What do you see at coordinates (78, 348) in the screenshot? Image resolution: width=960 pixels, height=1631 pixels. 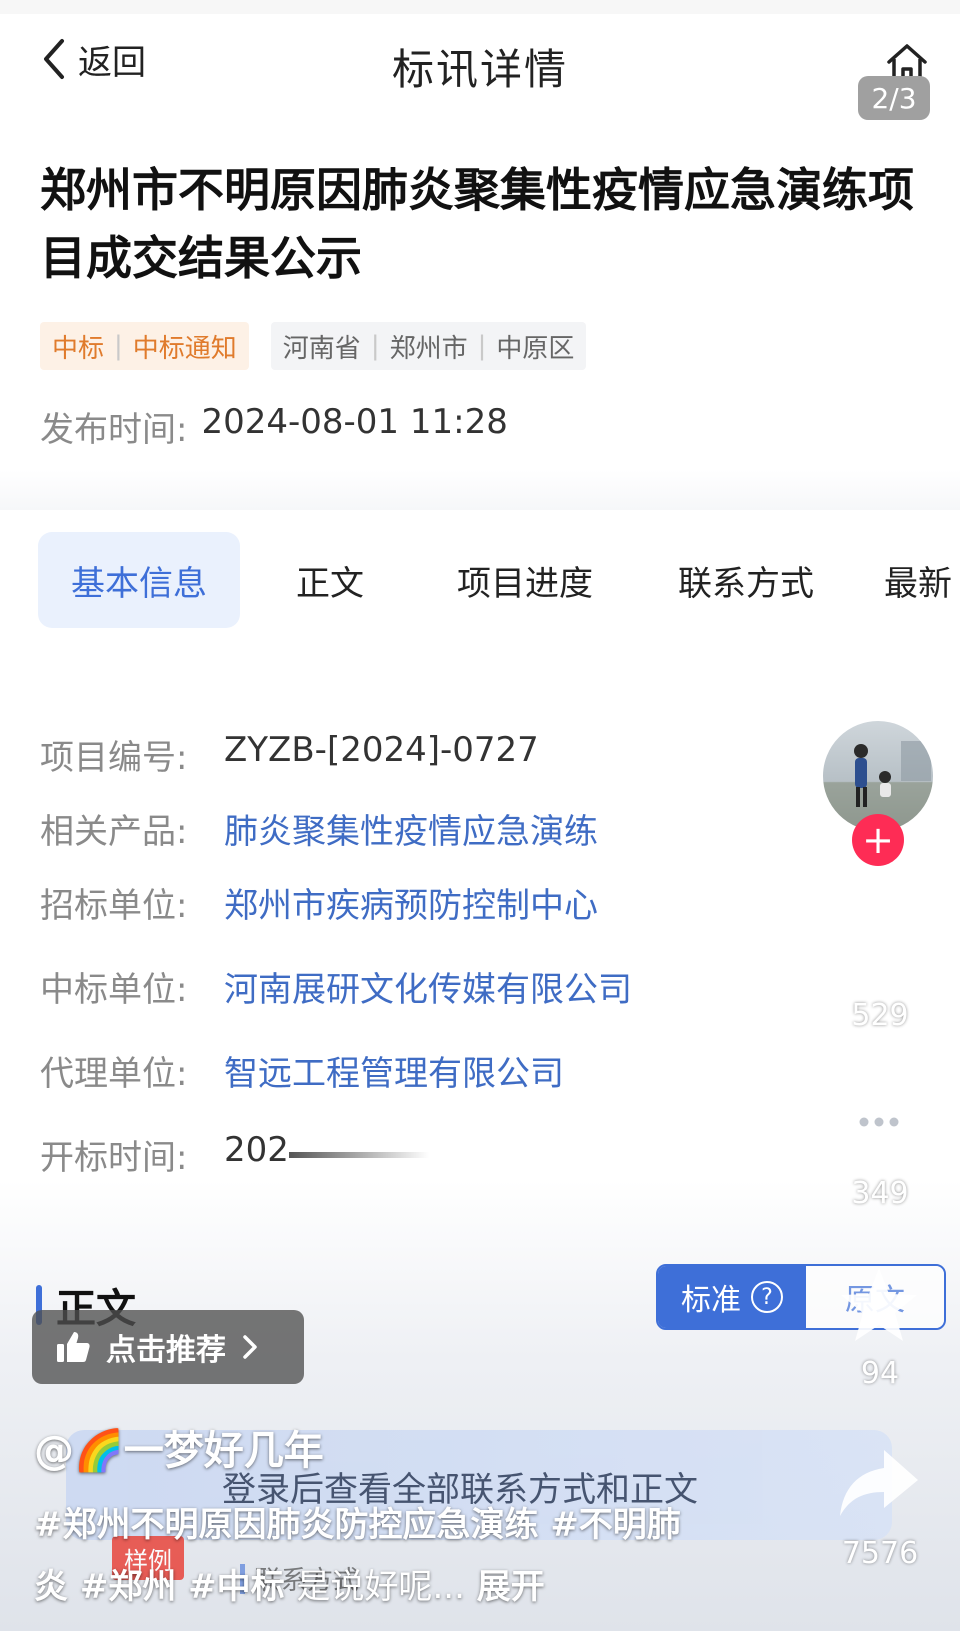 I see `tag-type-1: 中标` at bounding box center [78, 348].